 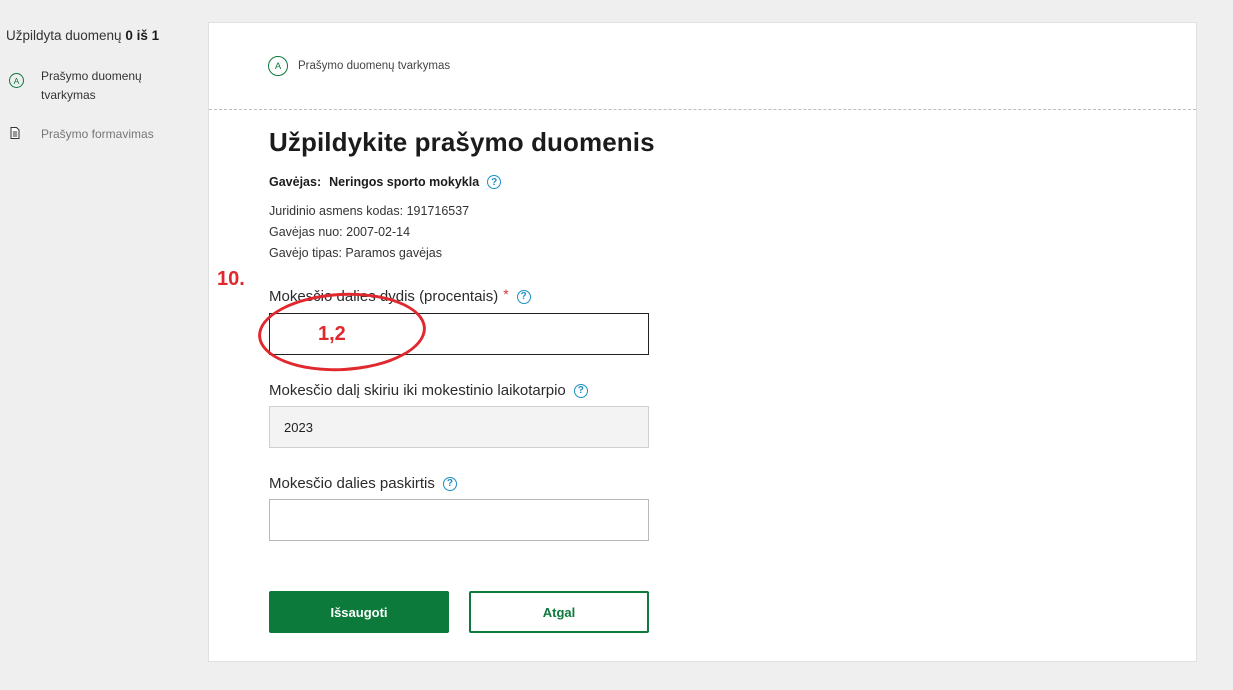 I want to click on progress-summary: Užpildyta duomenų 0 iš 1, so click(x=82, y=35).